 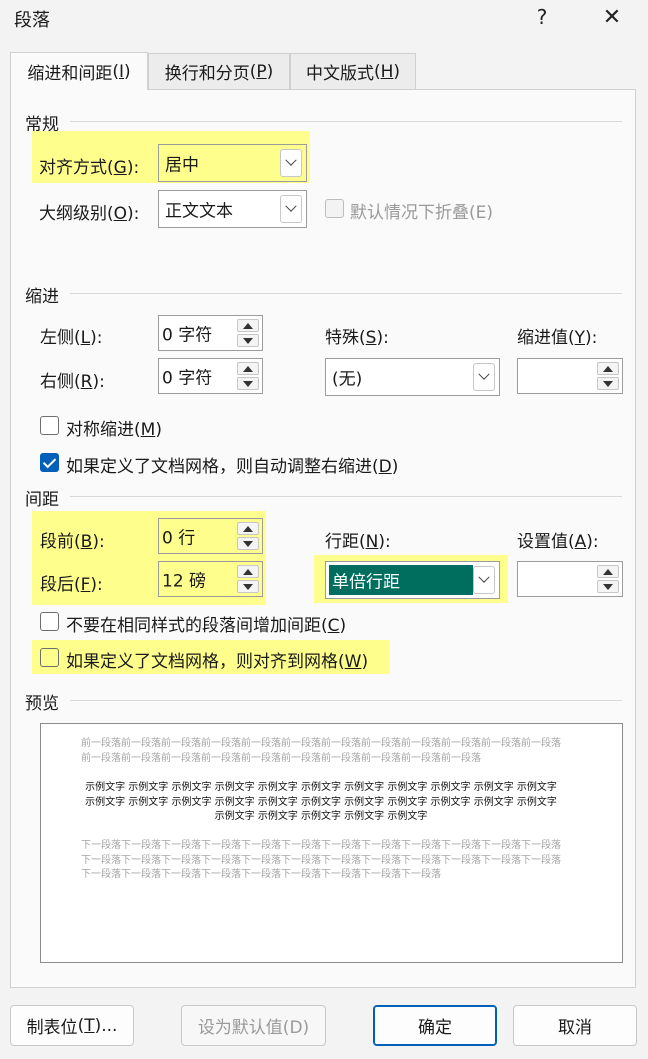 What do you see at coordinates (199, 211) in the screenshot?
I see `outline-level-value: 正文文本` at bounding box center [199, 211].